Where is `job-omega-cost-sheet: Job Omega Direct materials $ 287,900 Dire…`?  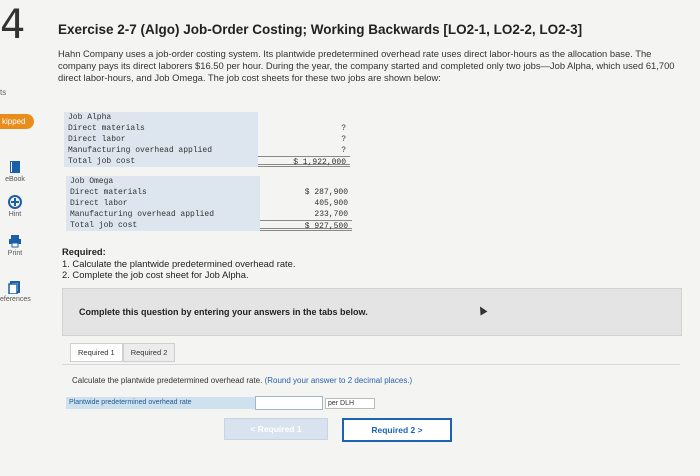 job-omega-cost-sheet: Job Omega Direct materials $ 287,900 Dire… is located at coordinates (209, 203).